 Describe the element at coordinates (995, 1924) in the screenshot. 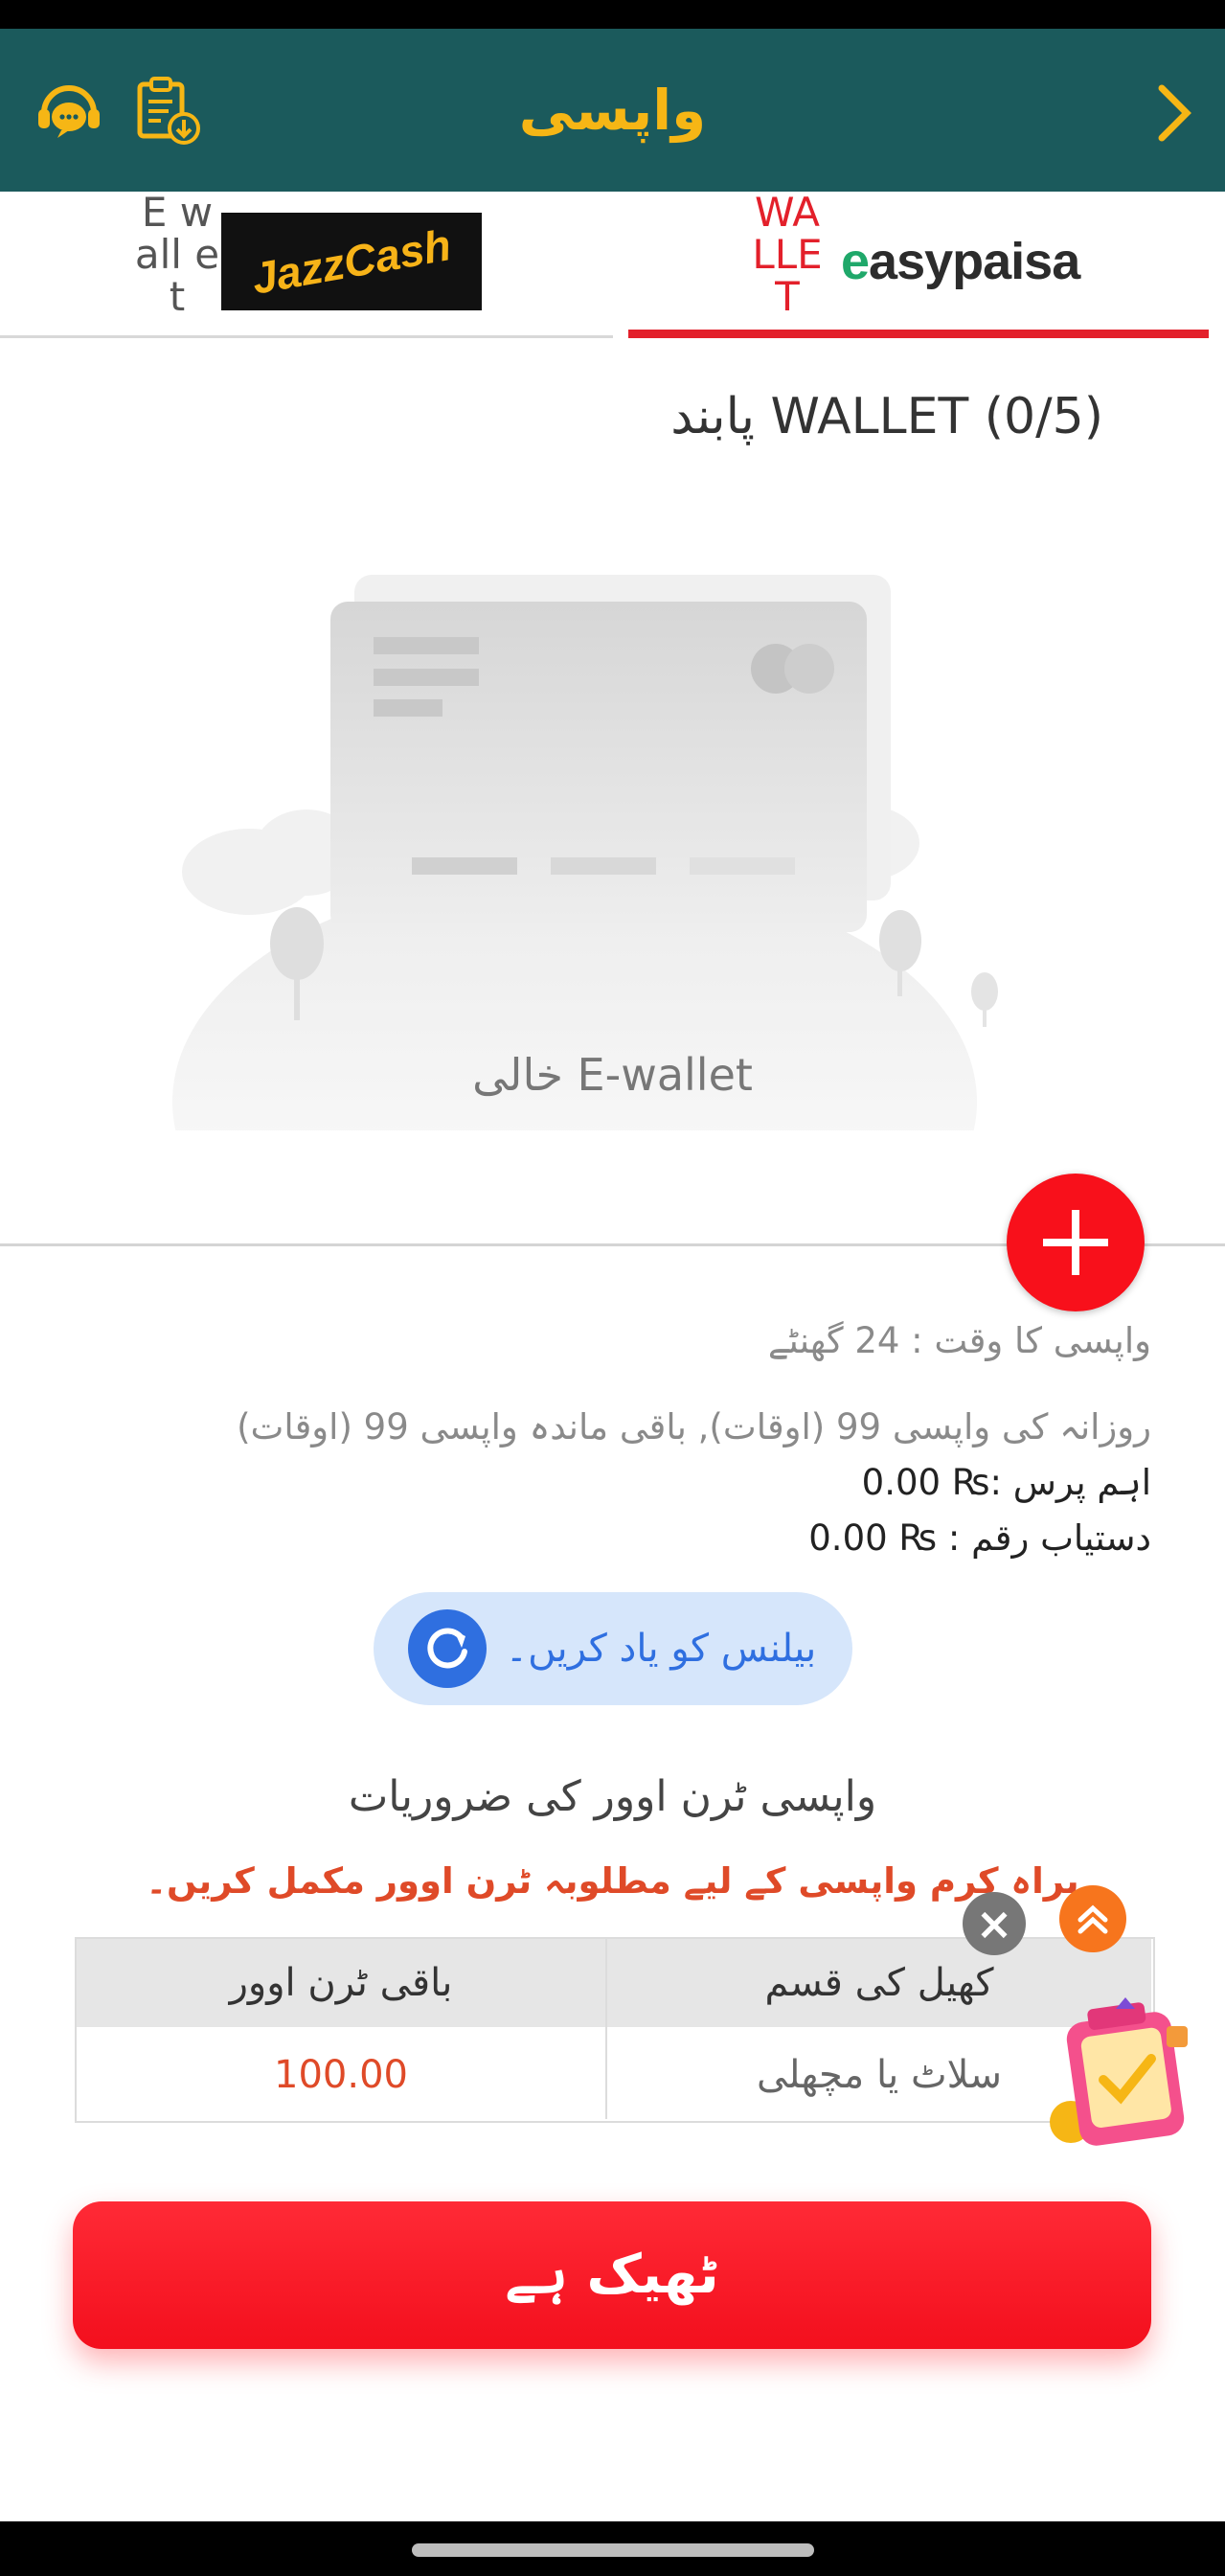

I see `close-icon: ×` at that location.